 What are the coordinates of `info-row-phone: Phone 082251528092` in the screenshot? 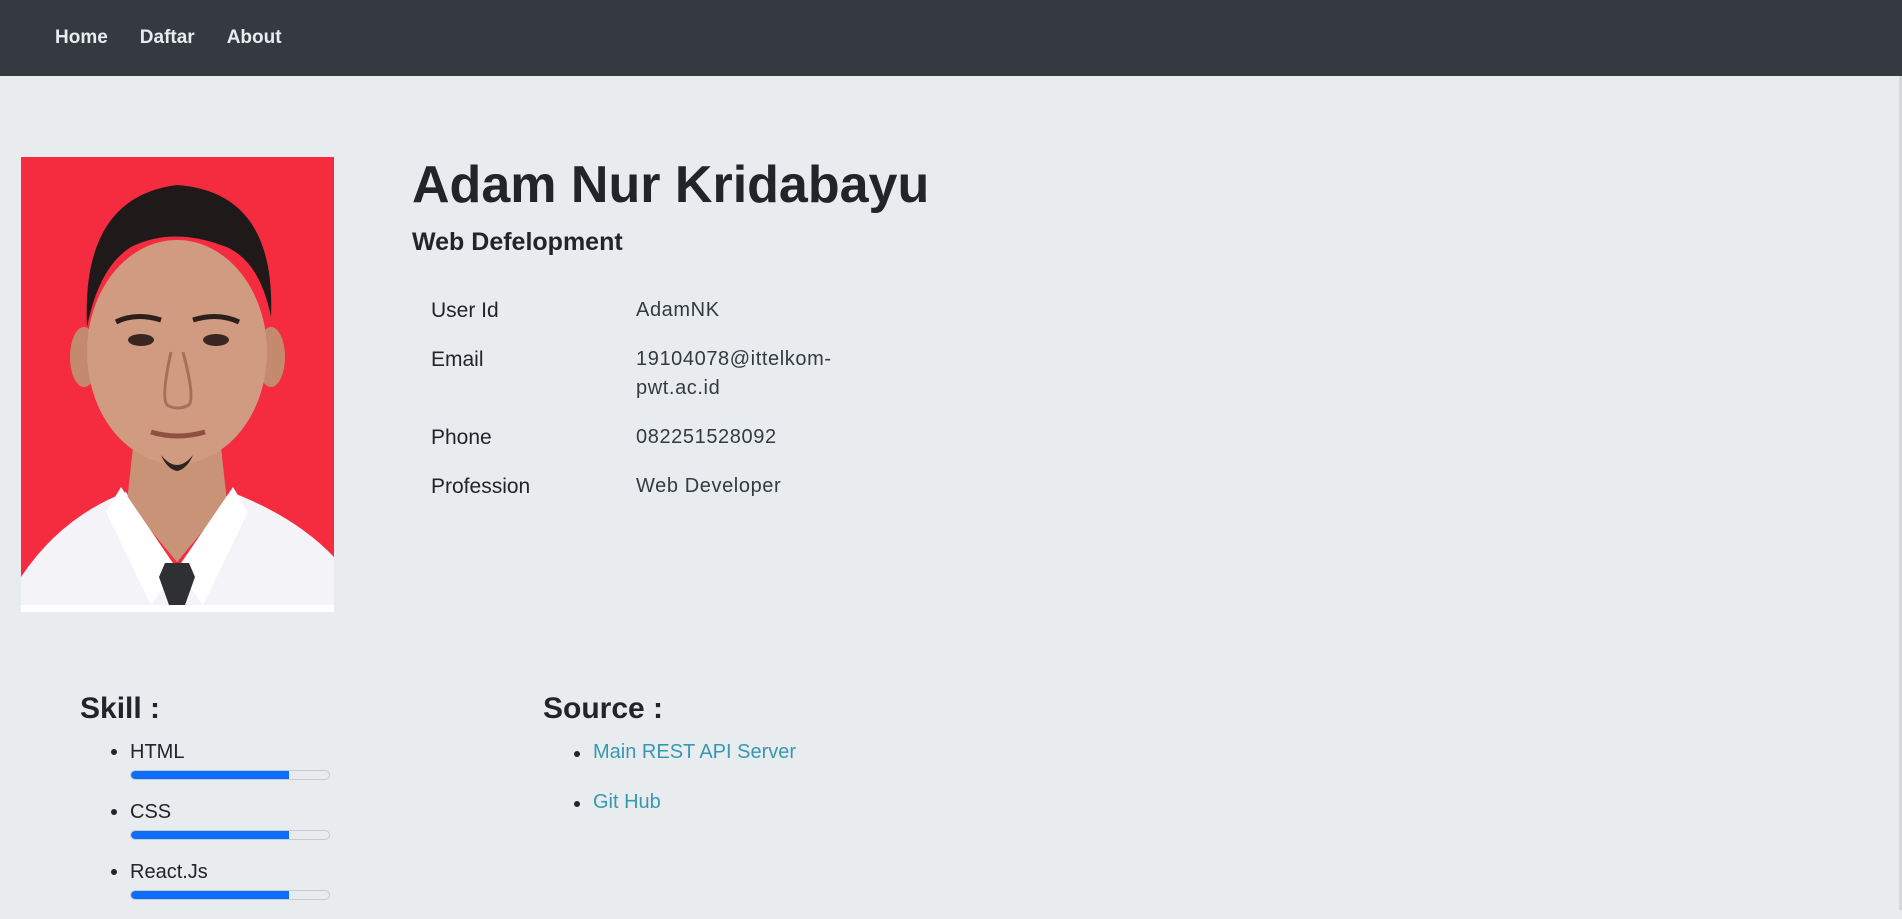 It's located at (633, 437).